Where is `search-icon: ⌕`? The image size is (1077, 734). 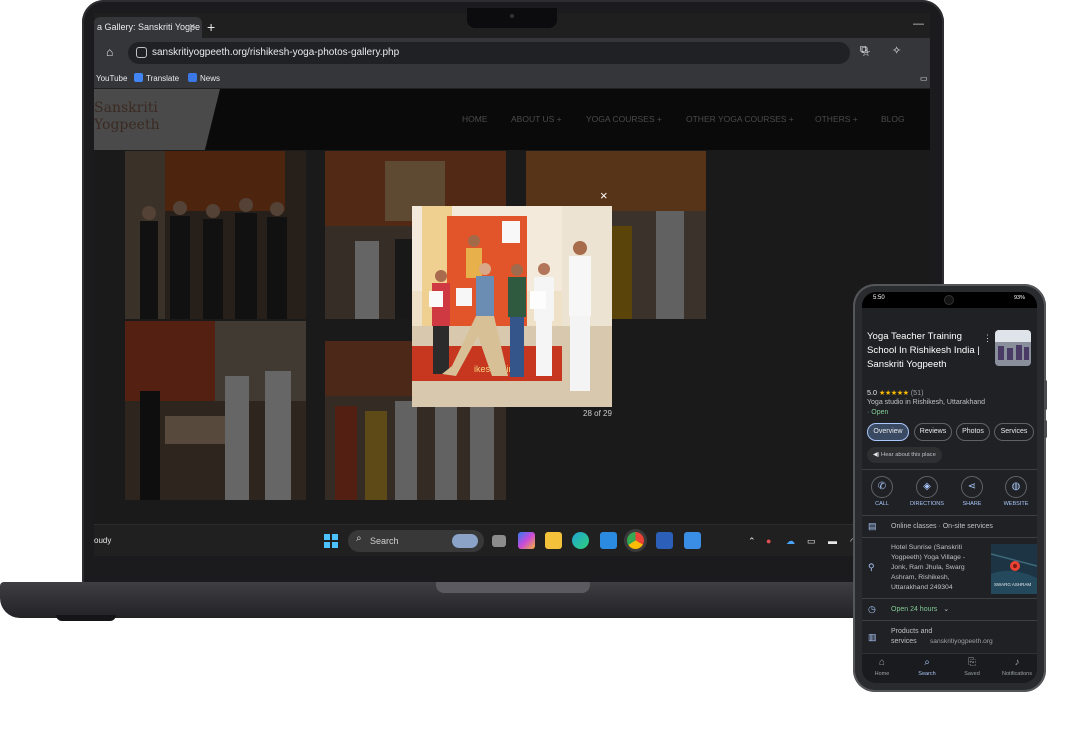
search-icon: ⌕ is located at coordinates (927, 662).